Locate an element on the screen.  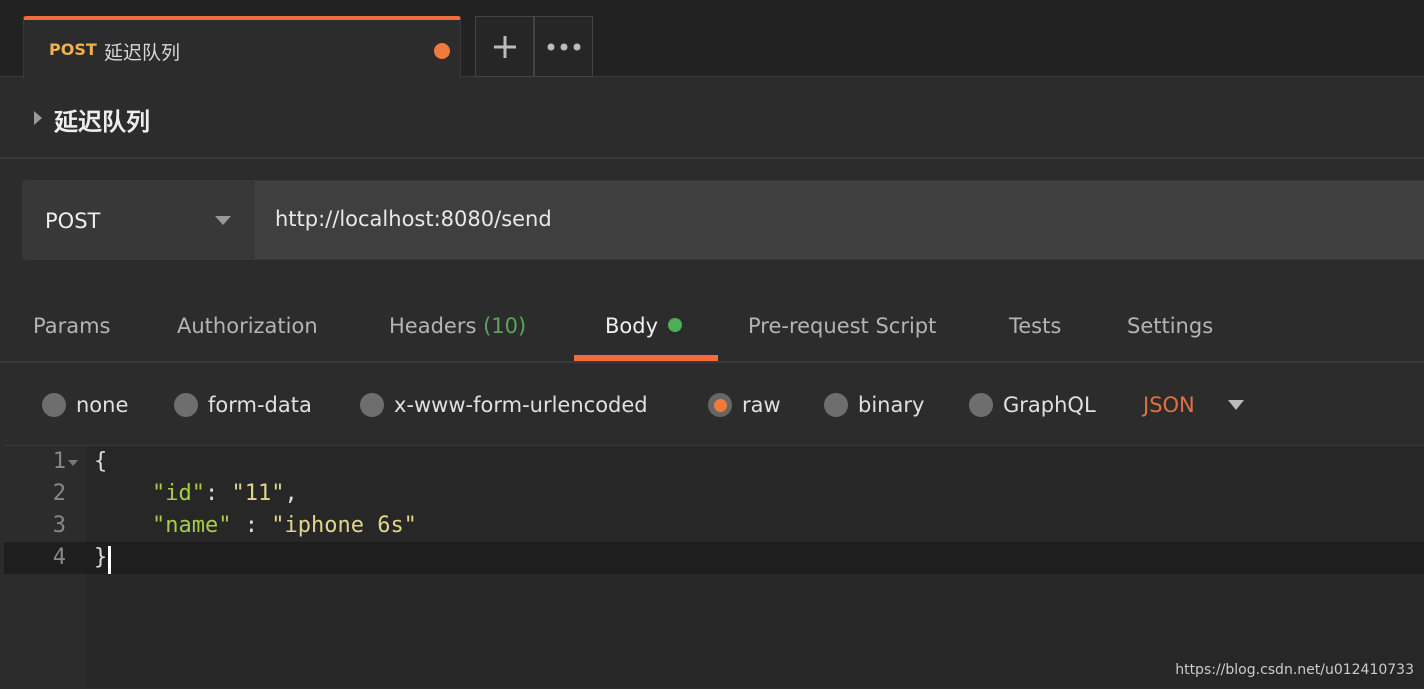
code-line: { is located at coordinates (101, 461).